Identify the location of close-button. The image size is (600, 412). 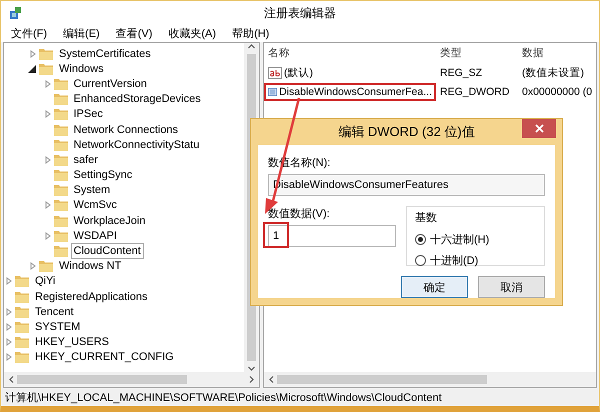
(539, 128).